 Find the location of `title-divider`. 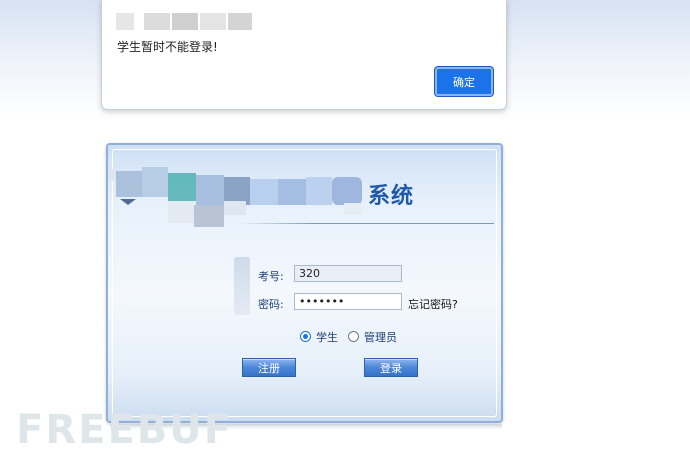

title-divider is located at coordinates (366, 223).